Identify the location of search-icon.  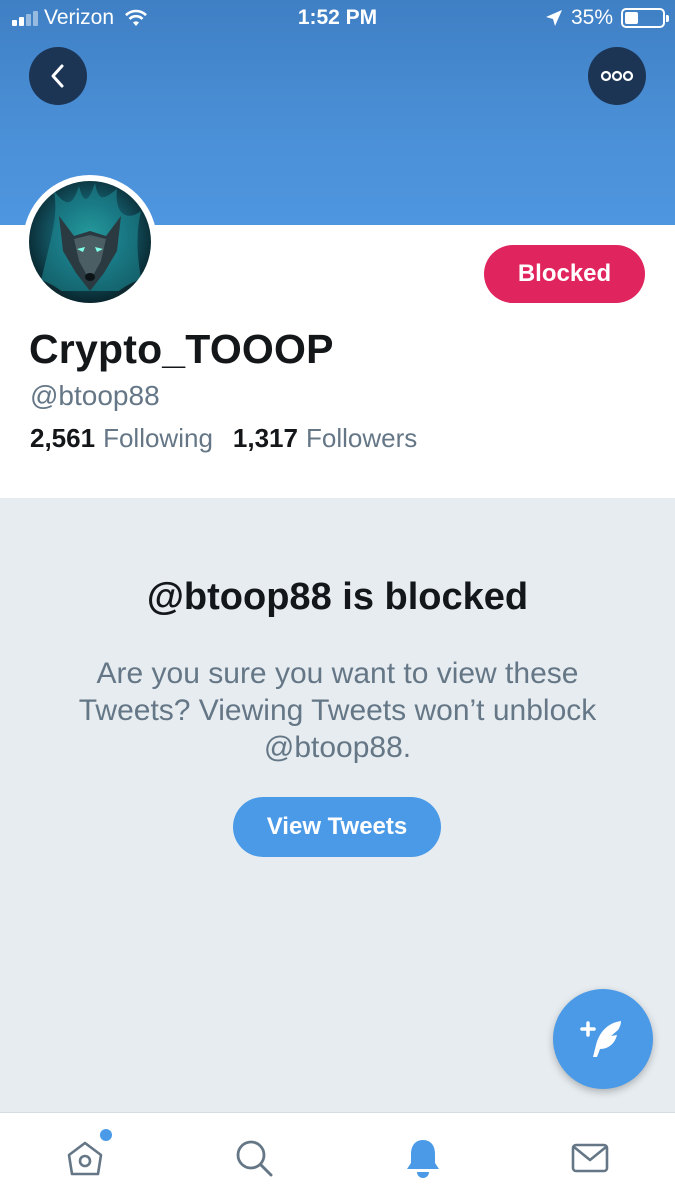
(254, 1158).